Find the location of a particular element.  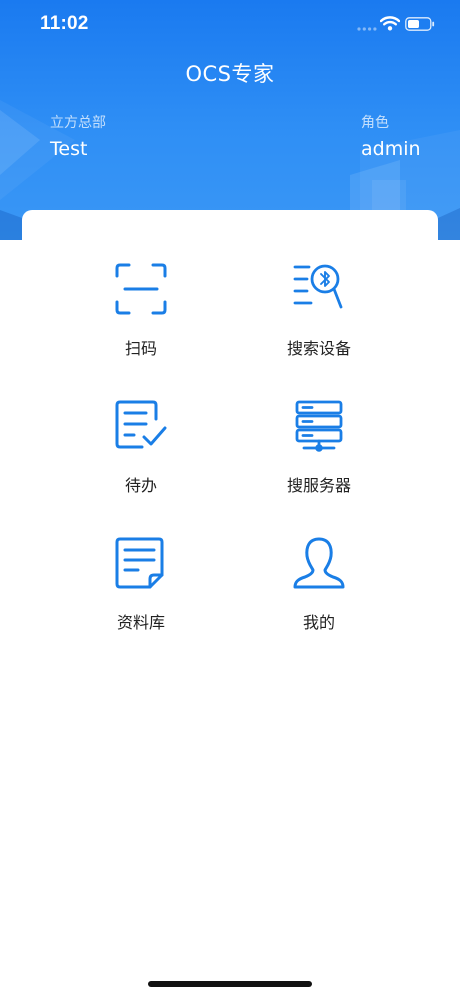

bluetooth-search-icon is located at coordinates (318, 286).